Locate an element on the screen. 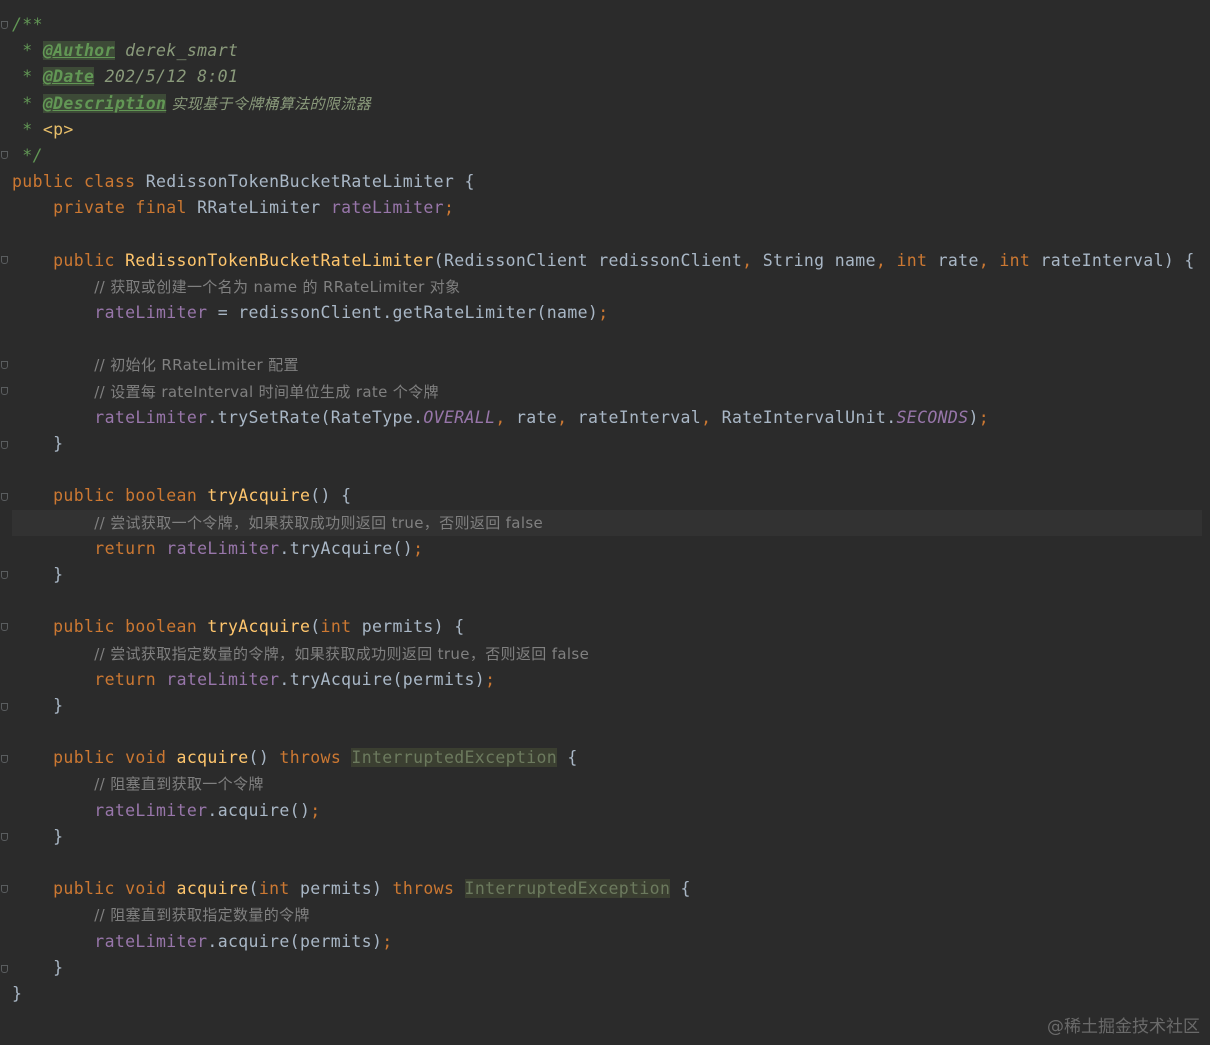 The height and width of the screenshot is (1045, 1210). keyword-int: int is located at coordinates (336, 627).